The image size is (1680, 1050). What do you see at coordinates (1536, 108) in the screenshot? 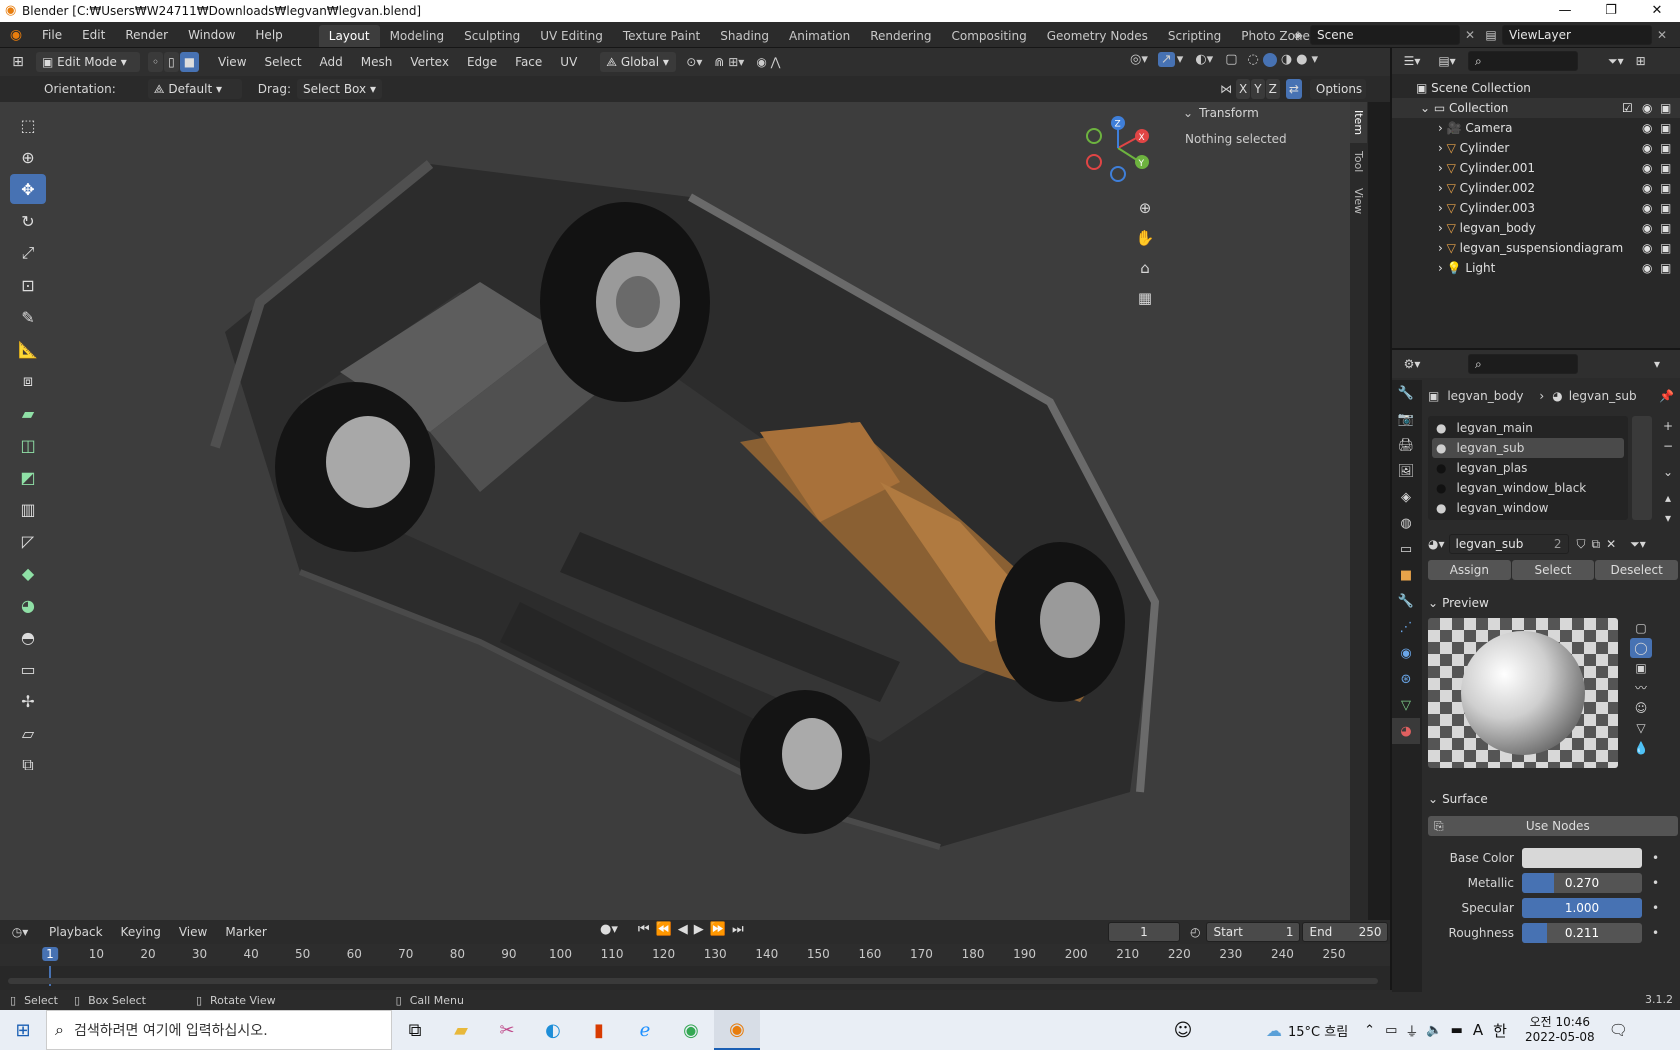
I see `collection-row: ⌄ ▭ Collection ☑ ◉ ▣` at bounding box center [1536, 108].